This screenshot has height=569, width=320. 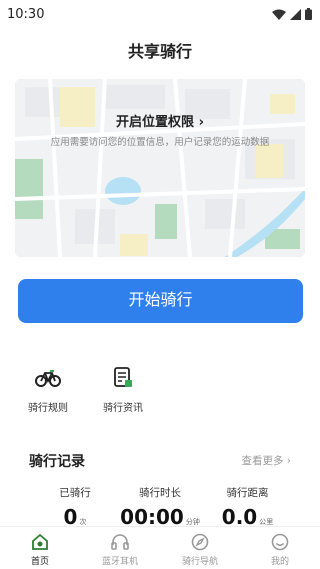 What do you see at coordinates (26, 14) in the screenshot?
I see `status-time: 10:30` at bounding box center [26, 14].